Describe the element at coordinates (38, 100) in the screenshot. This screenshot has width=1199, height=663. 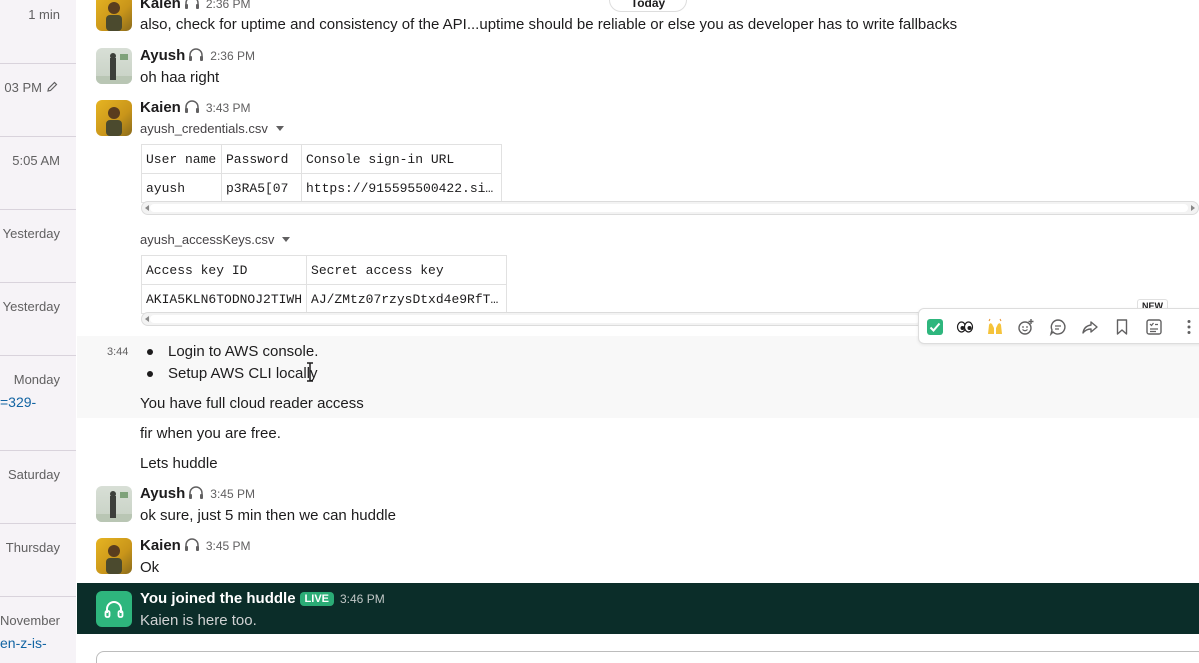
I see `sidebar-item: 03 PM` at that location.